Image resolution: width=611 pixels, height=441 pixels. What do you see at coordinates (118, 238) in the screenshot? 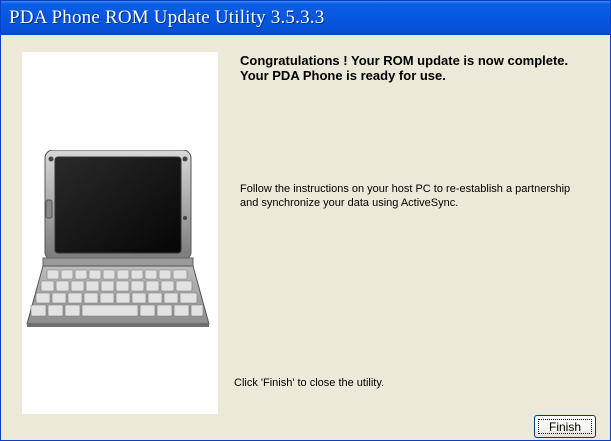
I see `pda-phone-image` at bounding box center [118, 238].